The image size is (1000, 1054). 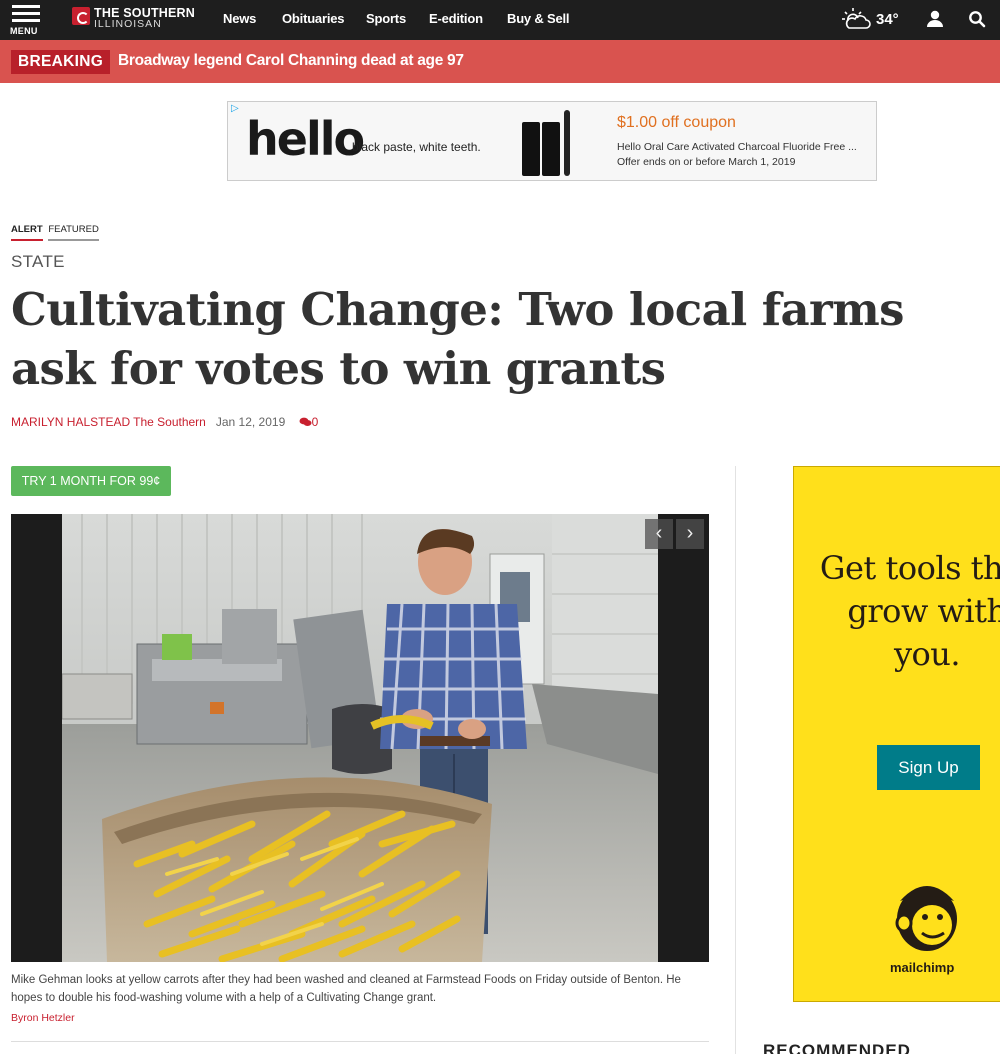 What do you see at coordinates (676, 122) in the screenshot?
I see `ad-offer: $1.00 off coupon` at bounding box center [676, 122].